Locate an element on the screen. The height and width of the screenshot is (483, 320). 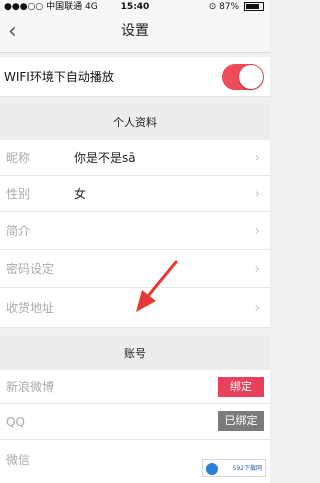
profile-section-header: 个人资料 is located at coordinates (135, 122).